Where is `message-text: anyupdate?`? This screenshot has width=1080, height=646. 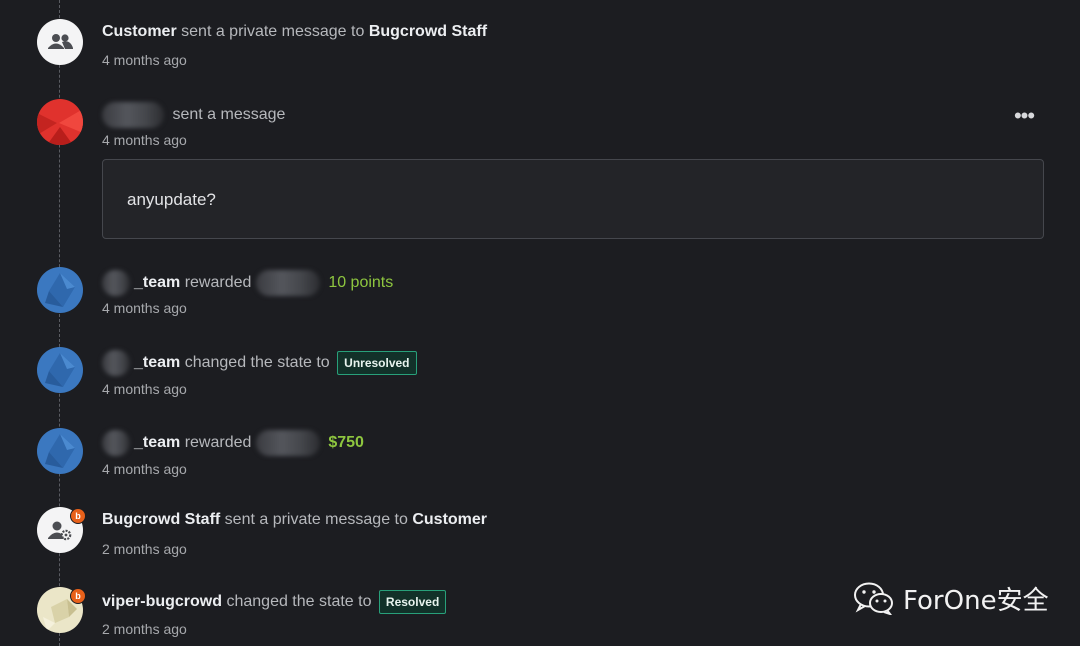 message-text: anyupdate? is located at coordinates (171, 199).